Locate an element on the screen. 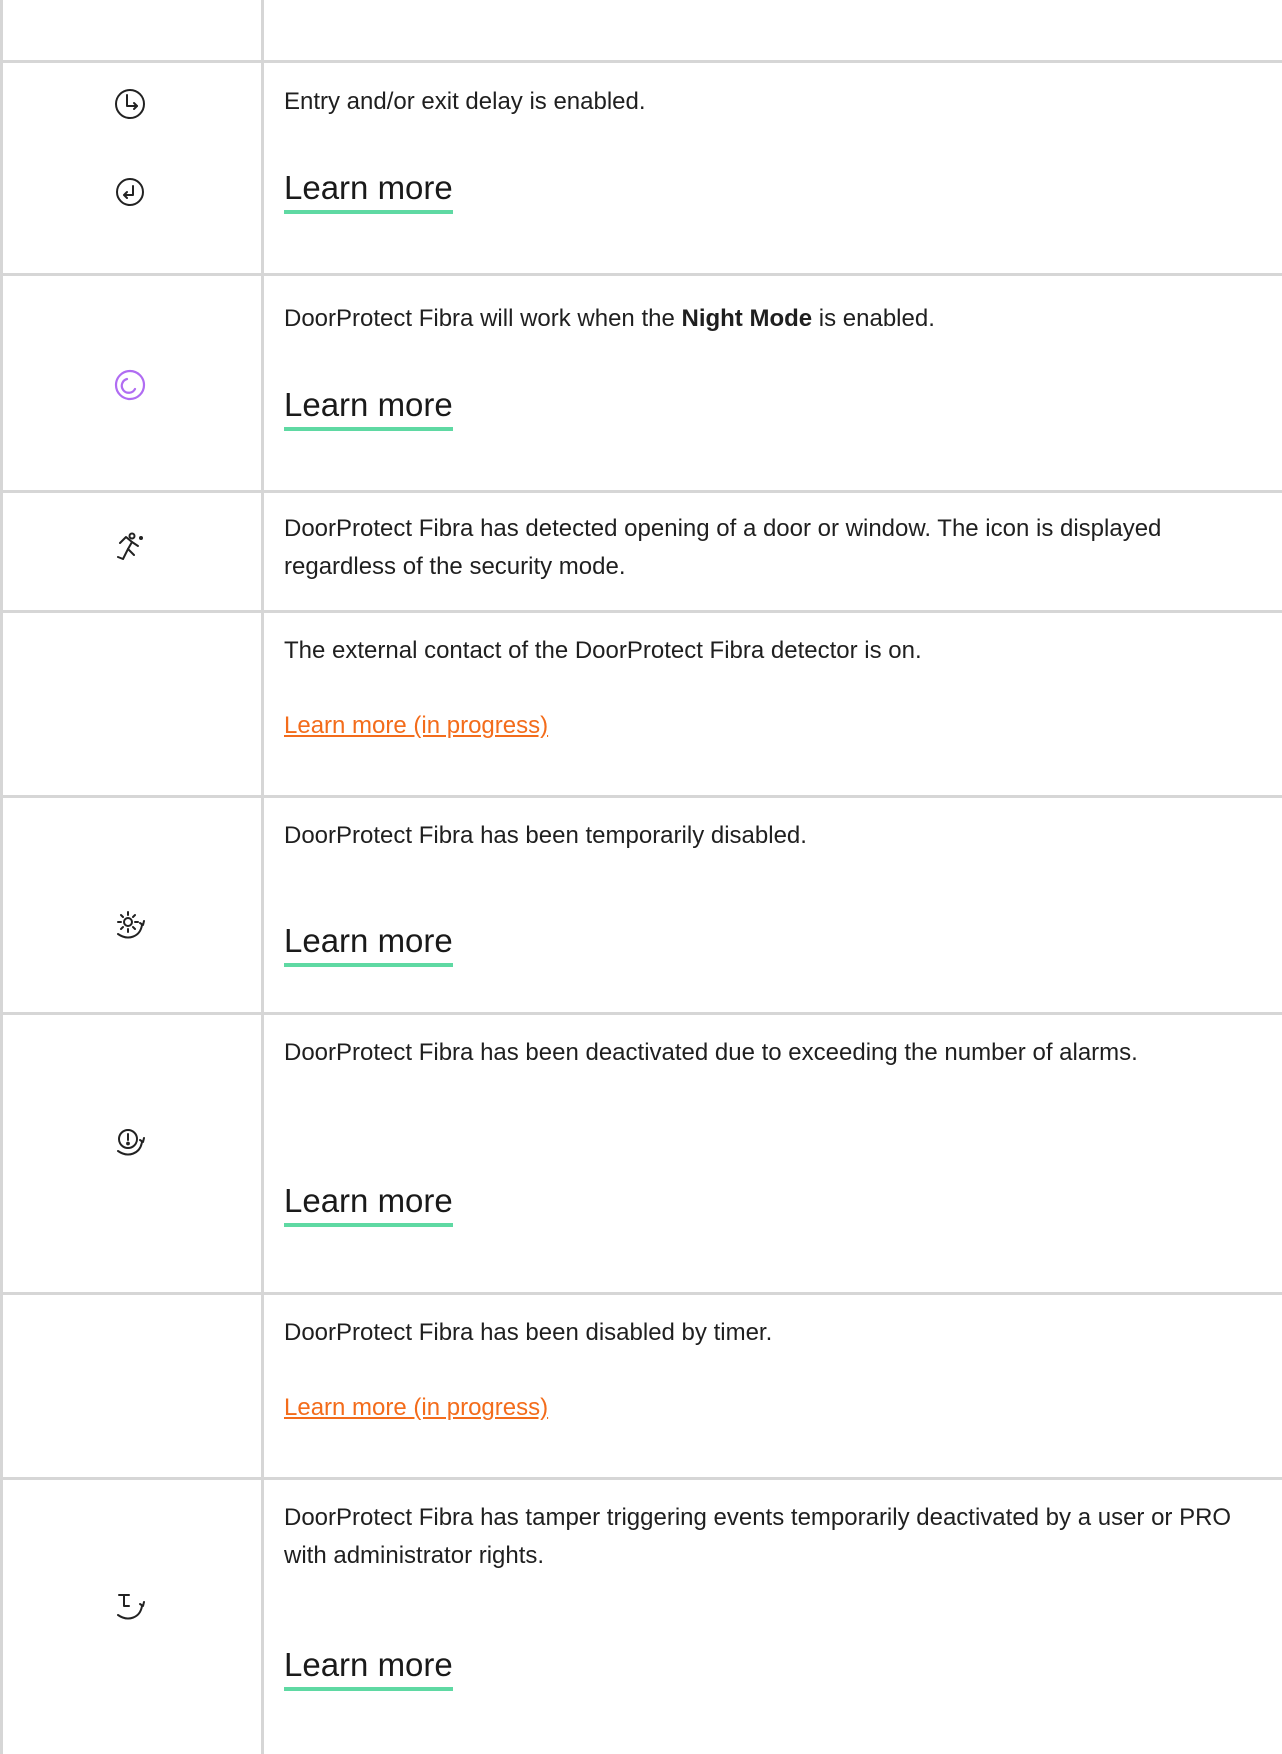 This screenshot has height=1754, width=1282. night-mode-term: Night Mode is located at coordinates (747, 318).